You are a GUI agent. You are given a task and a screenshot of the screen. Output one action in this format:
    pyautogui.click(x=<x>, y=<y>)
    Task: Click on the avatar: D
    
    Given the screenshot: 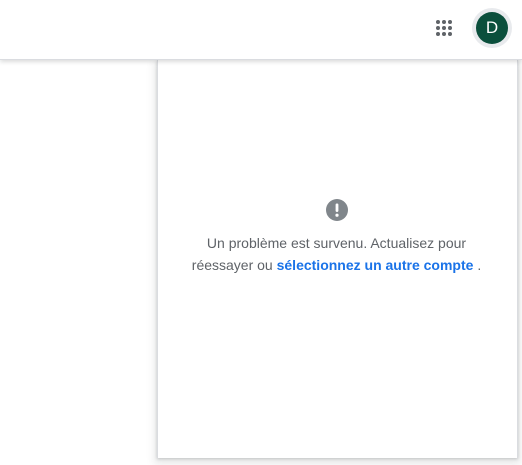 What is the action you would take?
    pyautogui.click(x=492, y=28)
    